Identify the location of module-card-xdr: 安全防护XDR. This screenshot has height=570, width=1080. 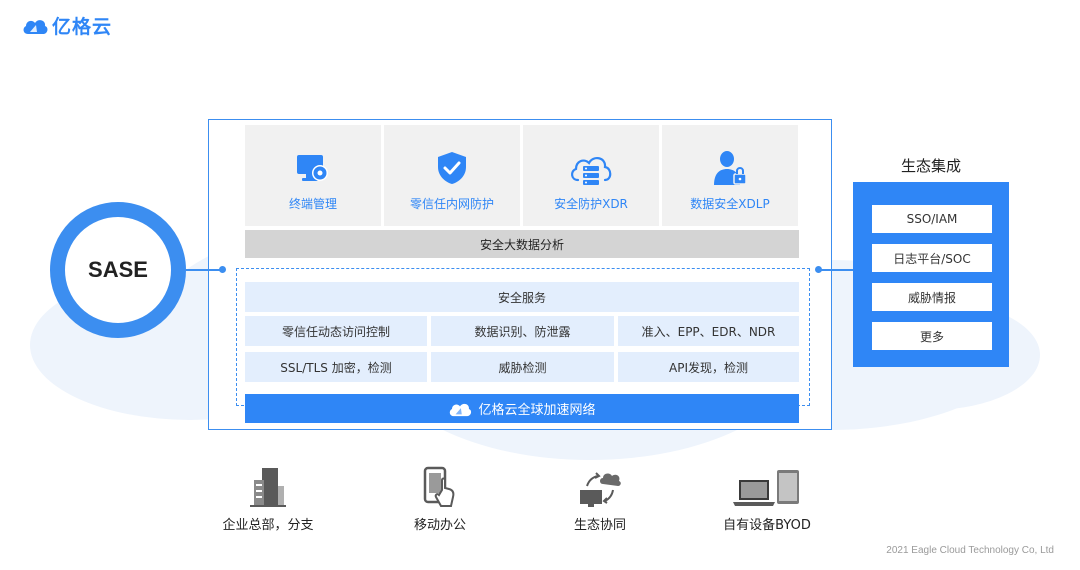
(591, 175).